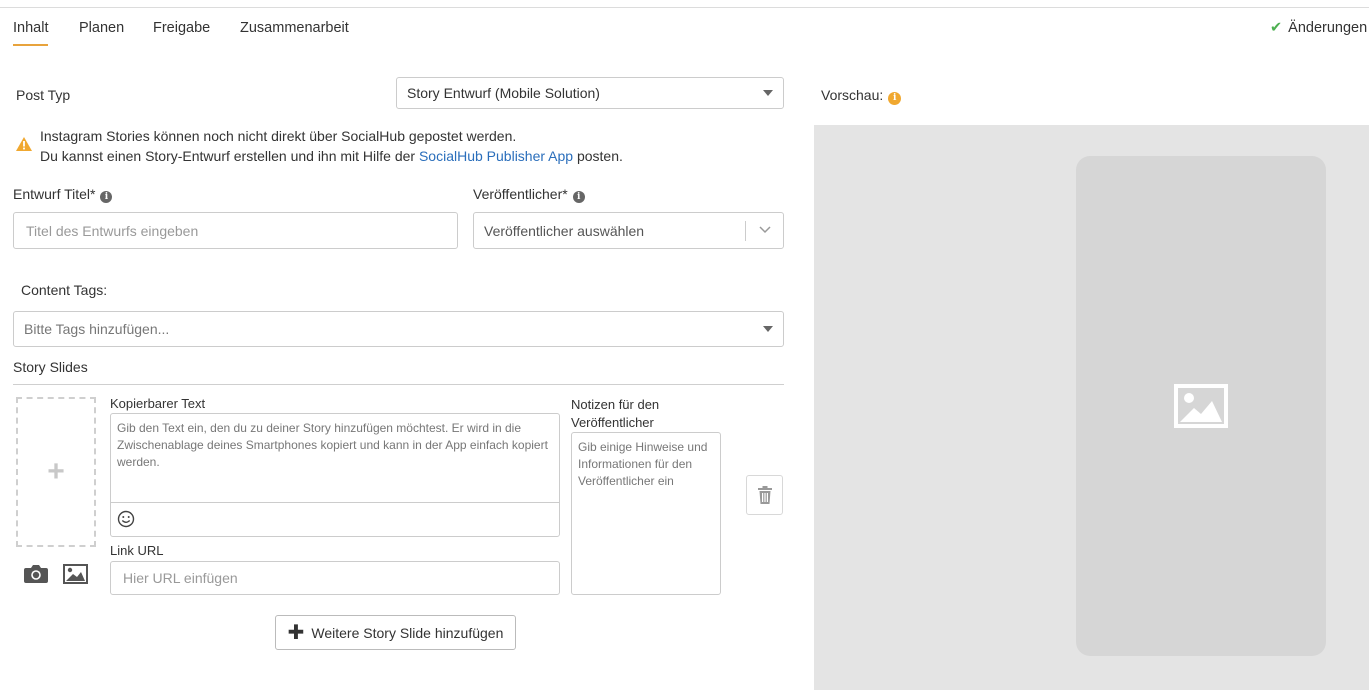 Image resolution: width=1369 pixels, height=690 pixels. I want to click on story-slides-divider, so click(398, 384).